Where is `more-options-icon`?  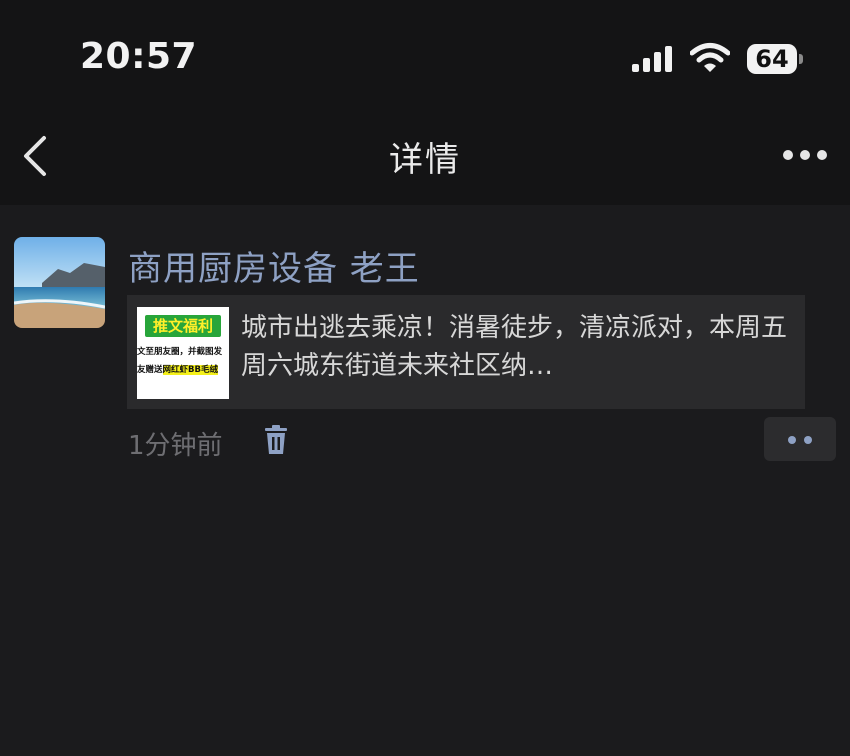 more-options-icon is located at coordinates (805, 155).